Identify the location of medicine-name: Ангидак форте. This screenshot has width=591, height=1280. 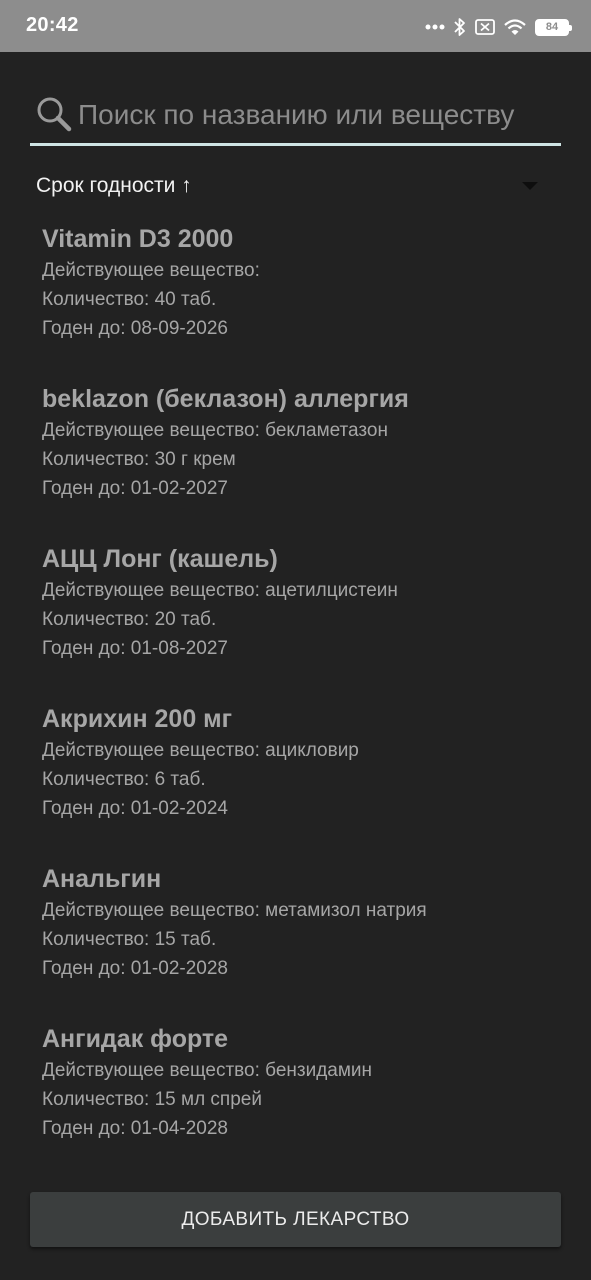
(135, 1039).